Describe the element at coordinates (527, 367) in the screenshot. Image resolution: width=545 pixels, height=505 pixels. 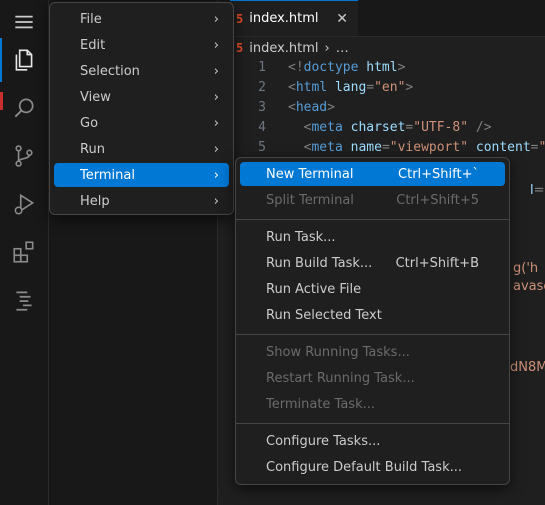
I see `code-fragment: dN8My` at that location.